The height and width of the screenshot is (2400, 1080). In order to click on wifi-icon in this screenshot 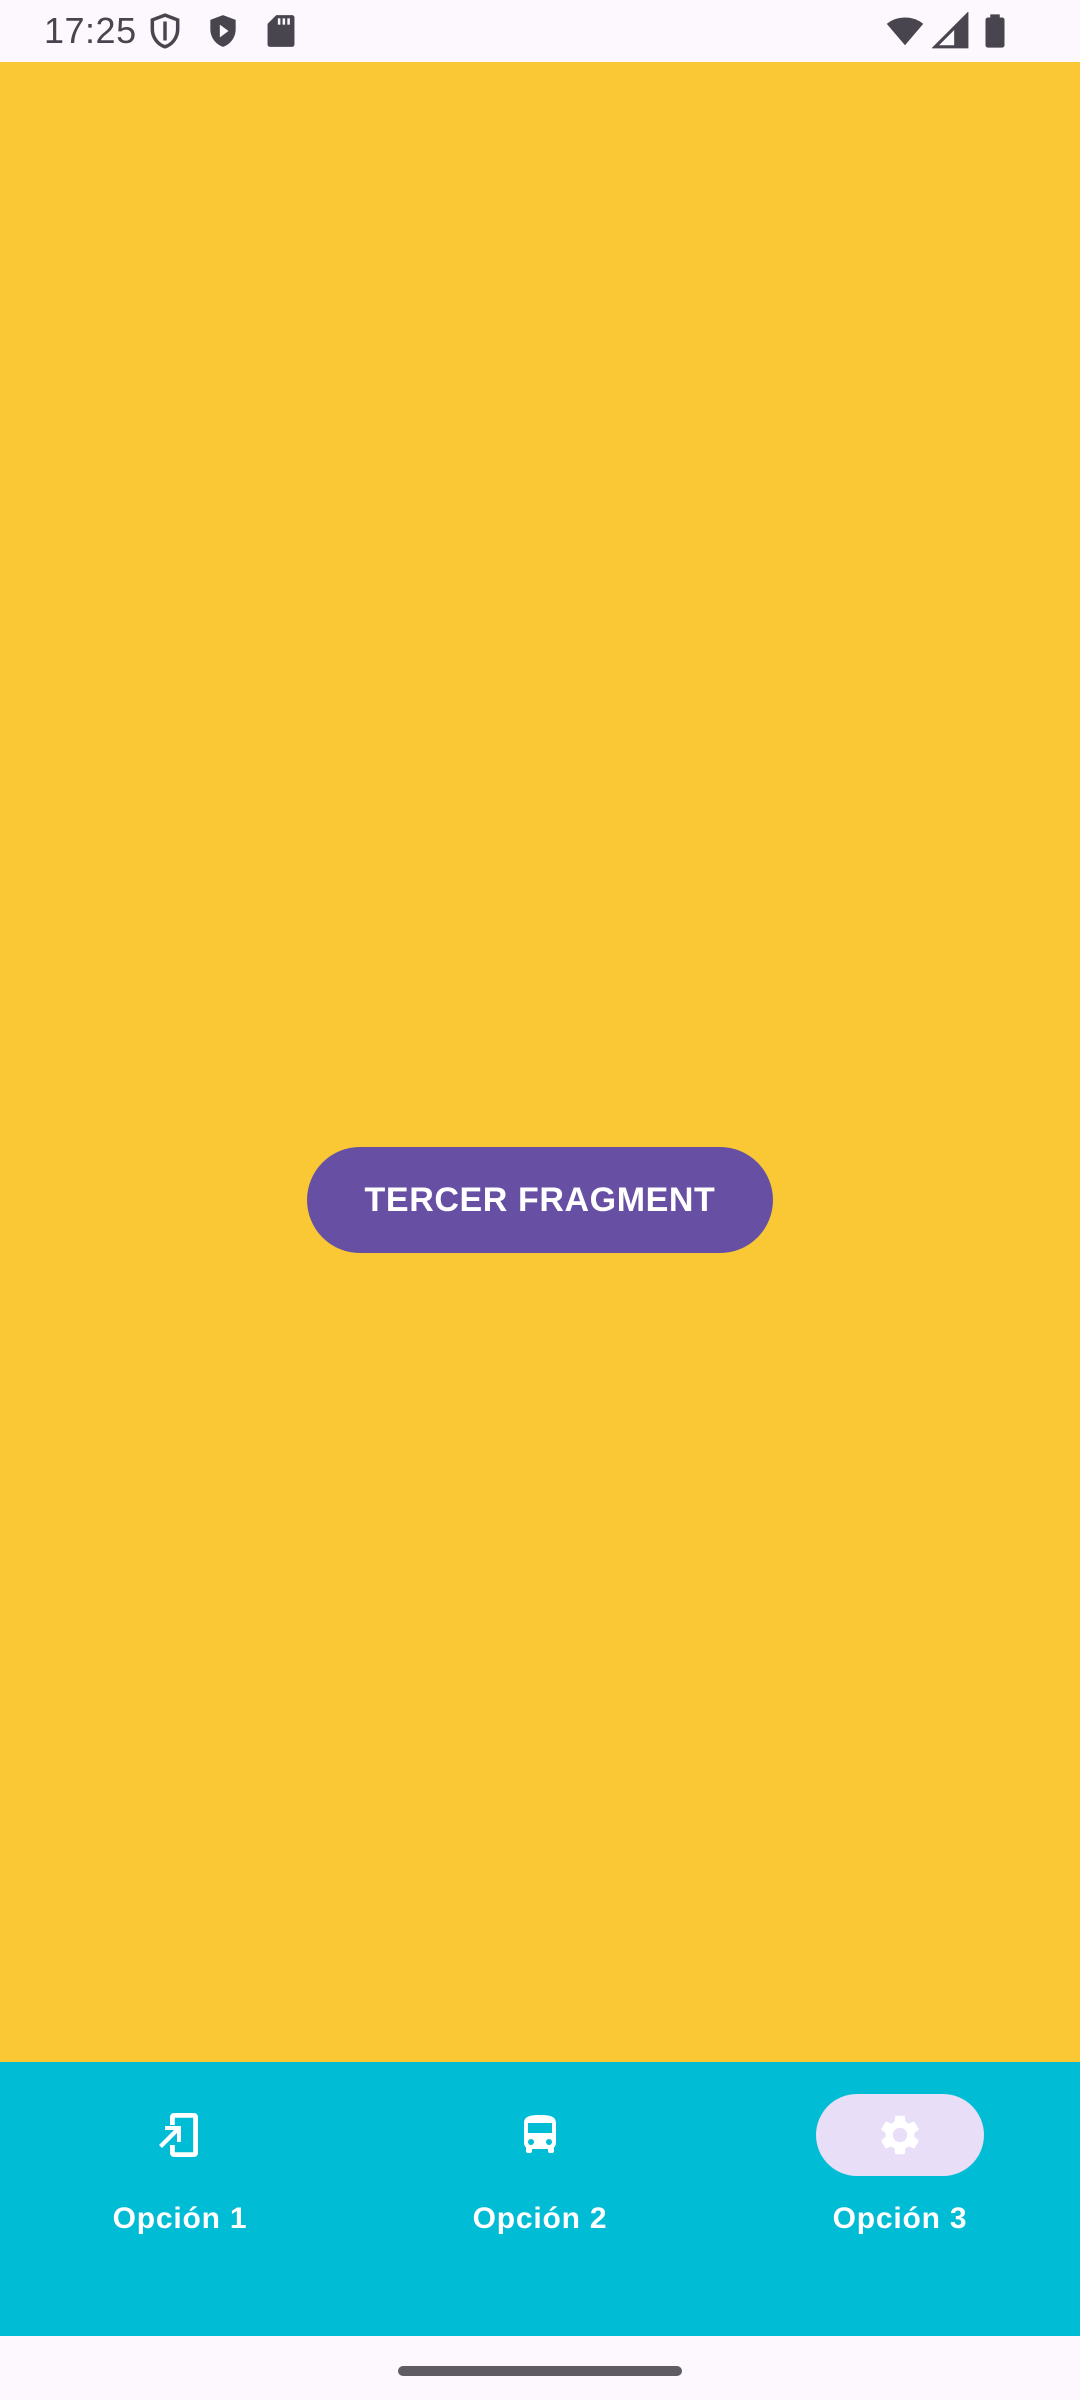, I will do `click(905, 31)`.